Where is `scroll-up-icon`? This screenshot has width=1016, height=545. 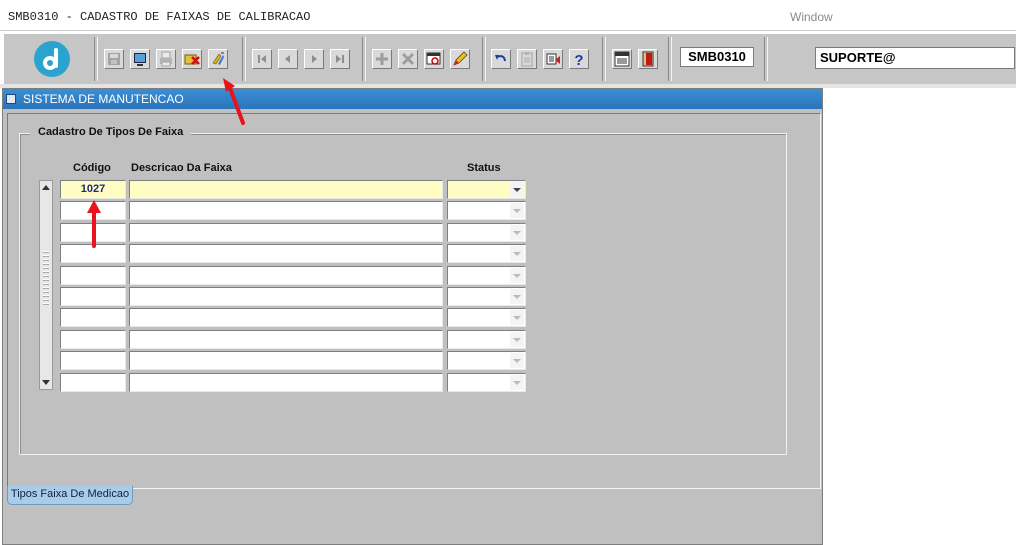 scroll-up-icon is located at coordinates (46, 188).